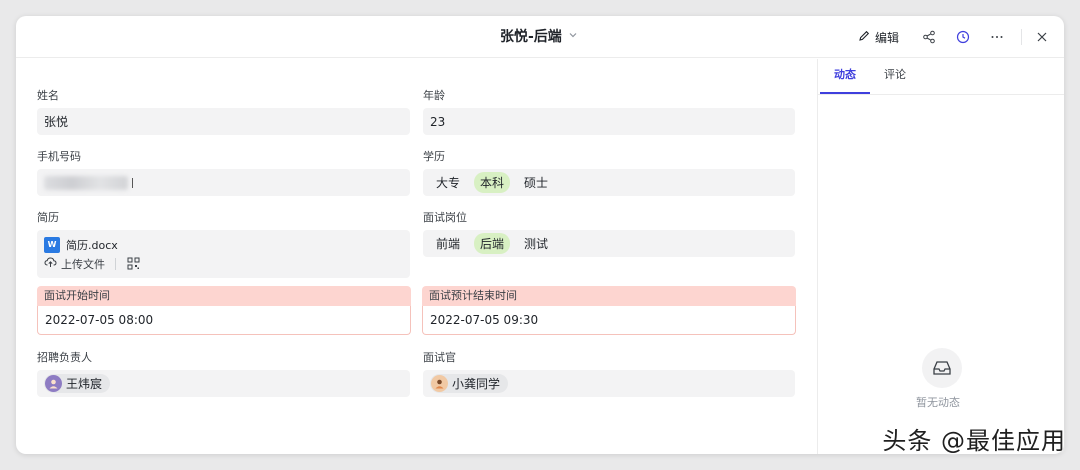  I want to click on pencil-icon, so click(864, 37).